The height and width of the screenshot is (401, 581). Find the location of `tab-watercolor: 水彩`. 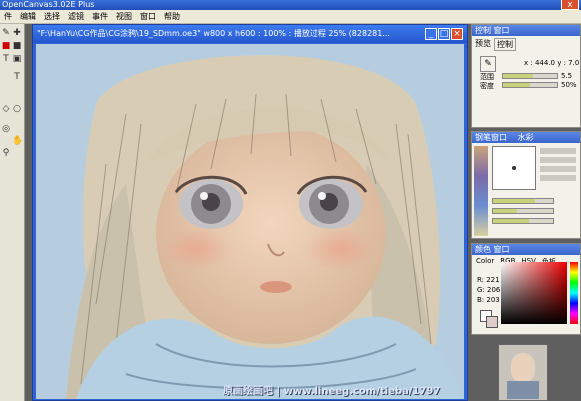

tab-watercolor: 水彩 is located at coordinates (526, 137).